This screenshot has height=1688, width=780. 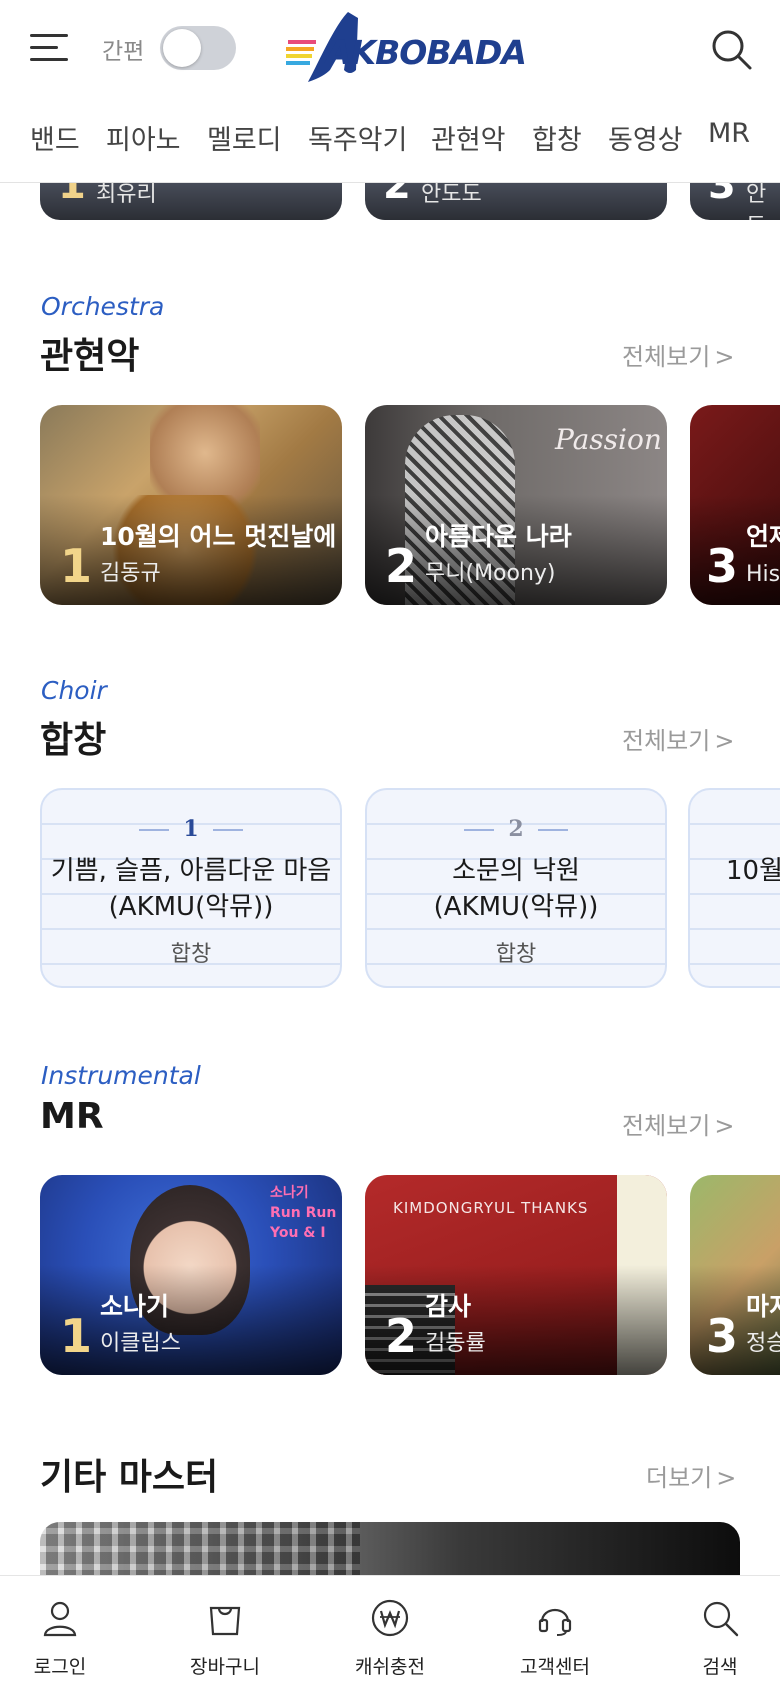 I want to click on choir-card: 2 소문의 낙원 (AKMU(악뮤)) 합창, so click(x=516, y=888).